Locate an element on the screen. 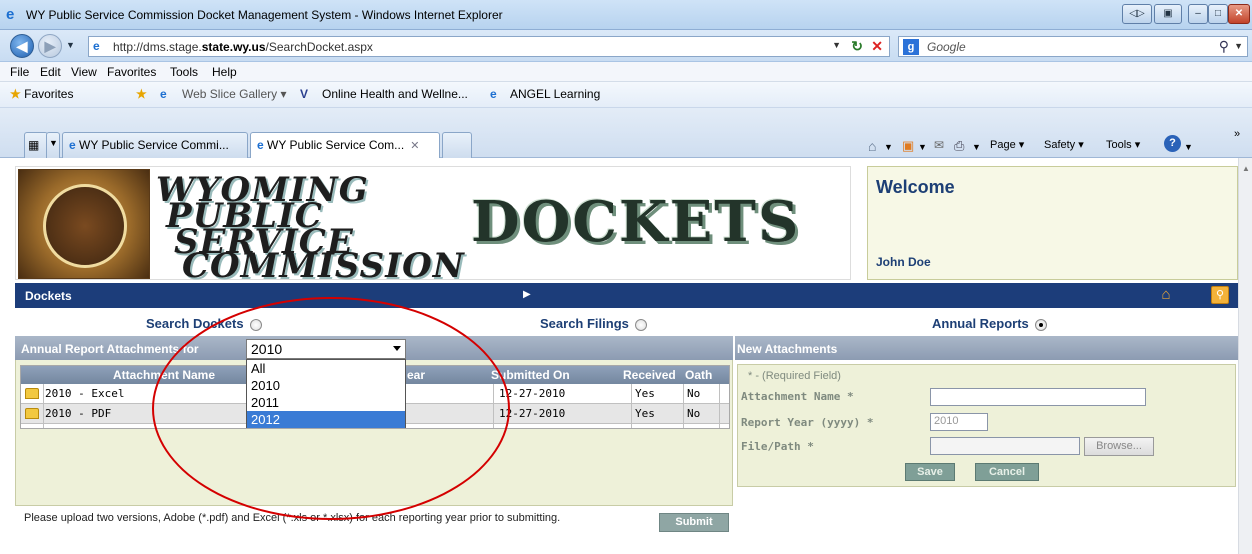 The image size is (1252, 554). stop-icon: ✕ is located at coordinates (877, 46).